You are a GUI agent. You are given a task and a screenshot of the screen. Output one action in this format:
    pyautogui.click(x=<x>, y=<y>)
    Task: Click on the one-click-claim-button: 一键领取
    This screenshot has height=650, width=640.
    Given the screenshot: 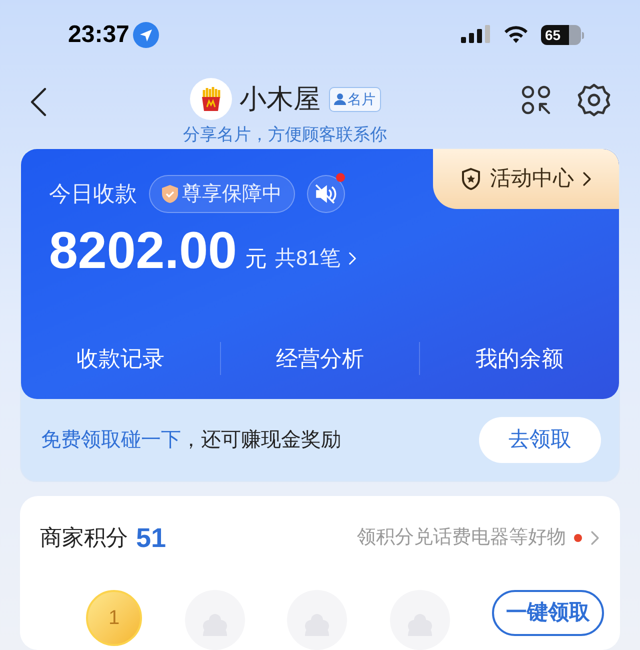 What is the action you would take?
    pyautogui.click(x=548, y=613)
    